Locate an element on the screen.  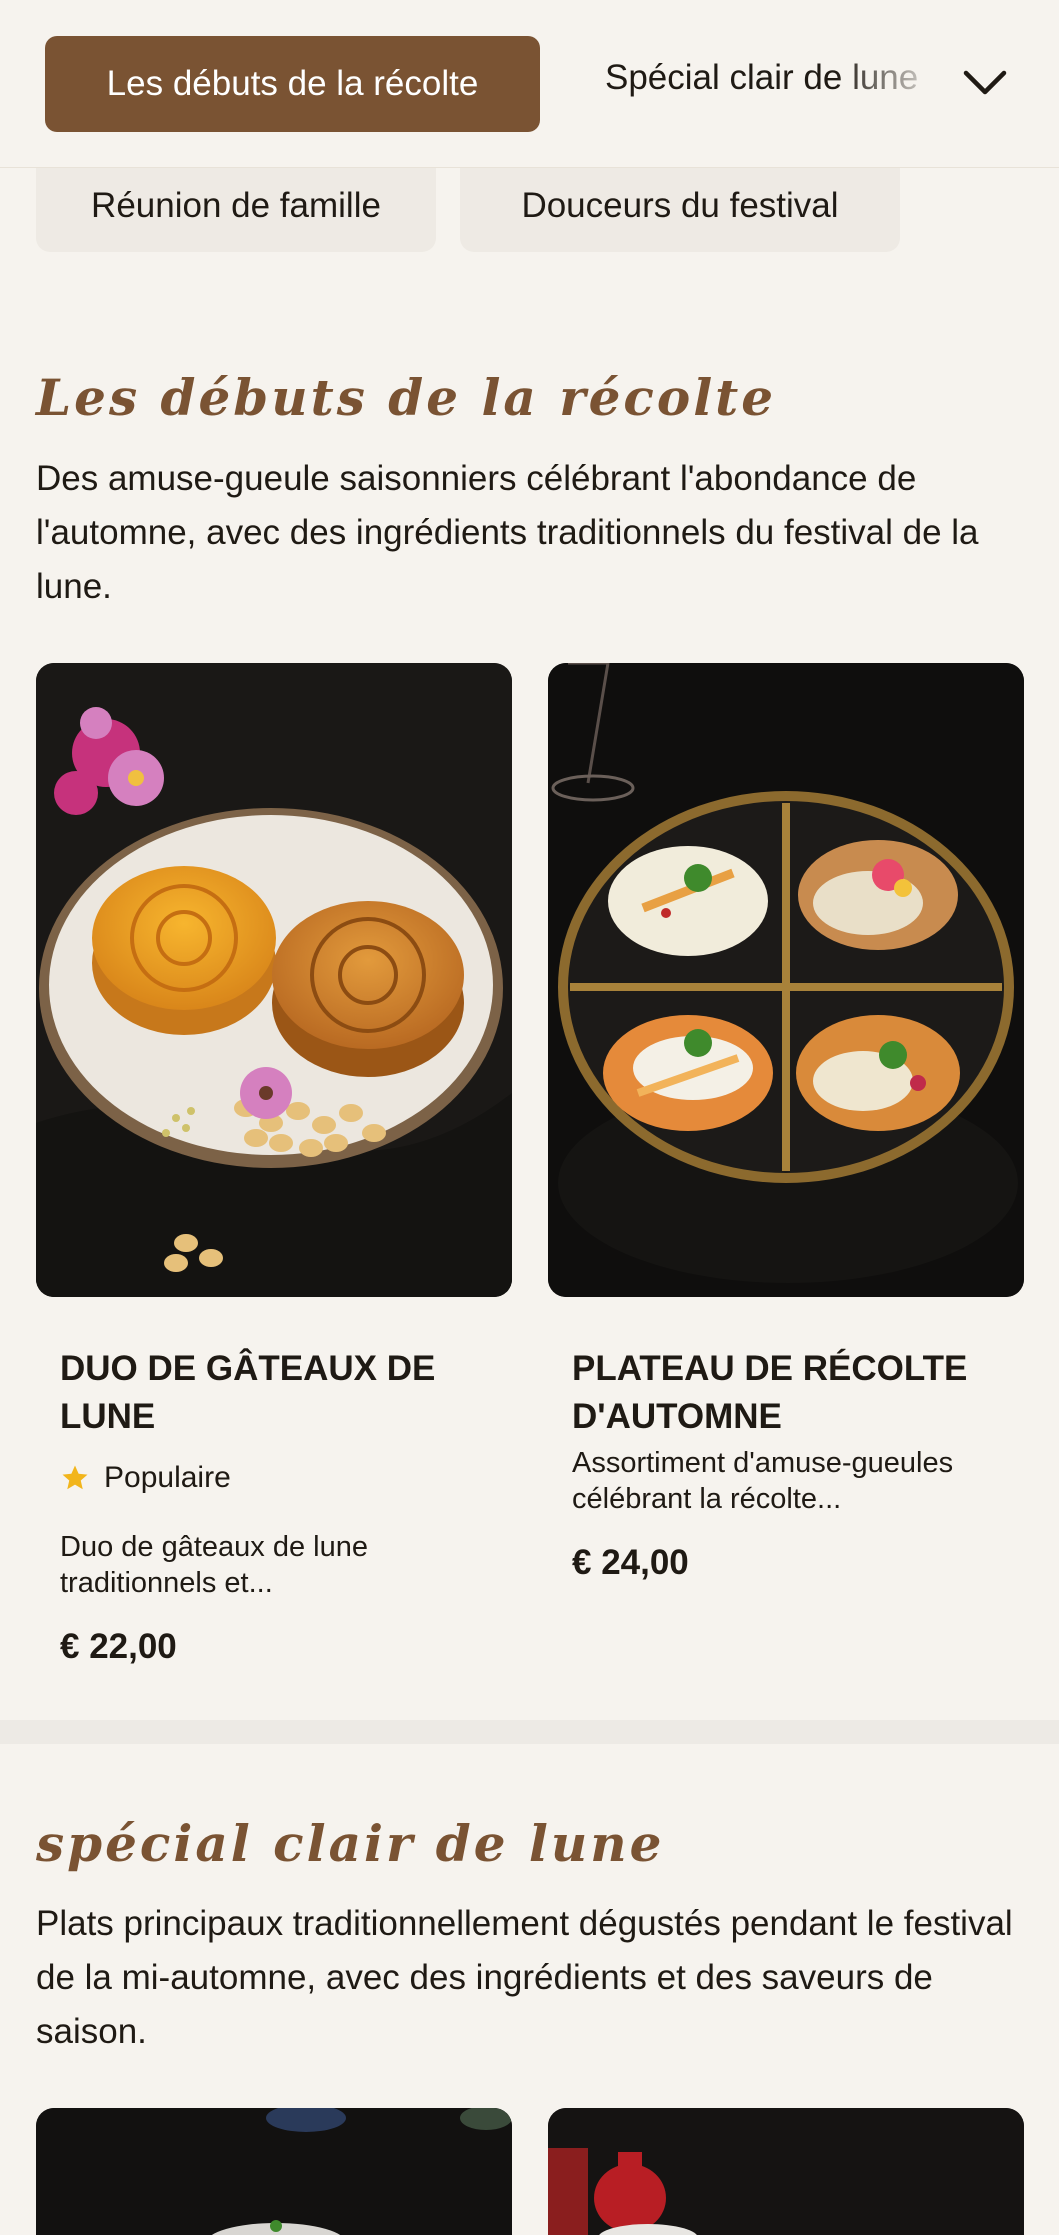
mooncake-duo-image is located at coordinates (274, 980).